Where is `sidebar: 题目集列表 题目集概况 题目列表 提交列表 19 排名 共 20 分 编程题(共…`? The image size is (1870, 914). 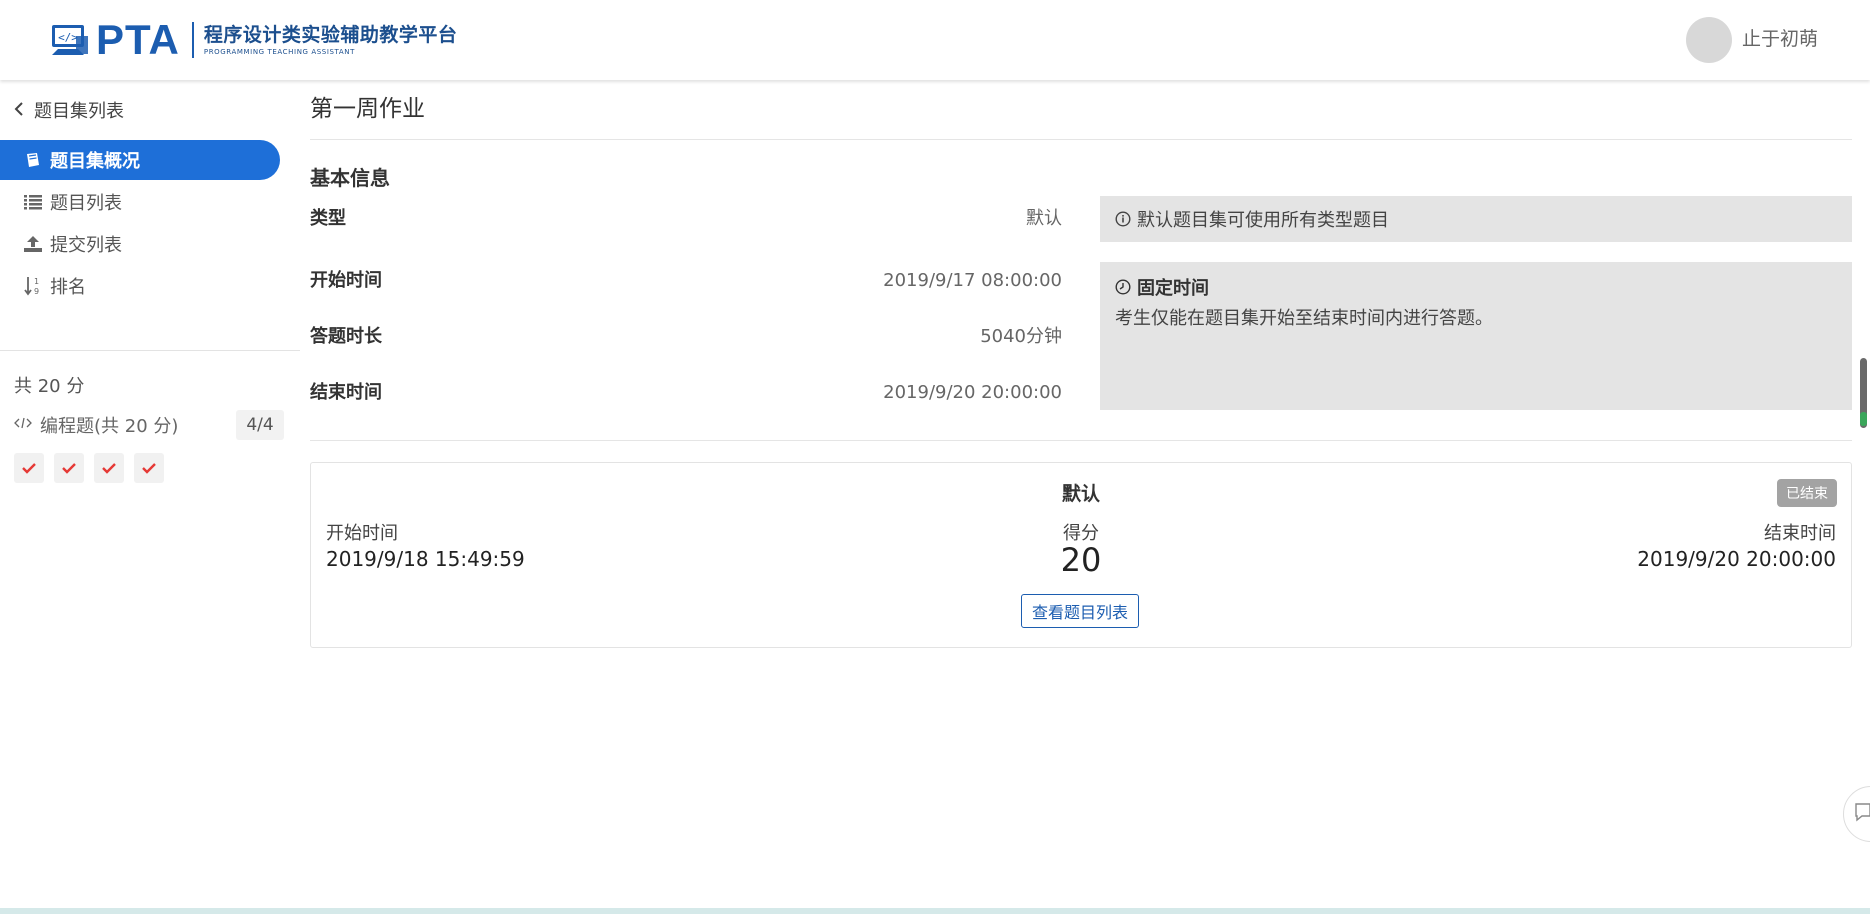 sidebar: 题目集列表 题目集概况 题目列表 提交列表 19 排名 共 20 分 编程题(共… is located at coordinates (150, 497).